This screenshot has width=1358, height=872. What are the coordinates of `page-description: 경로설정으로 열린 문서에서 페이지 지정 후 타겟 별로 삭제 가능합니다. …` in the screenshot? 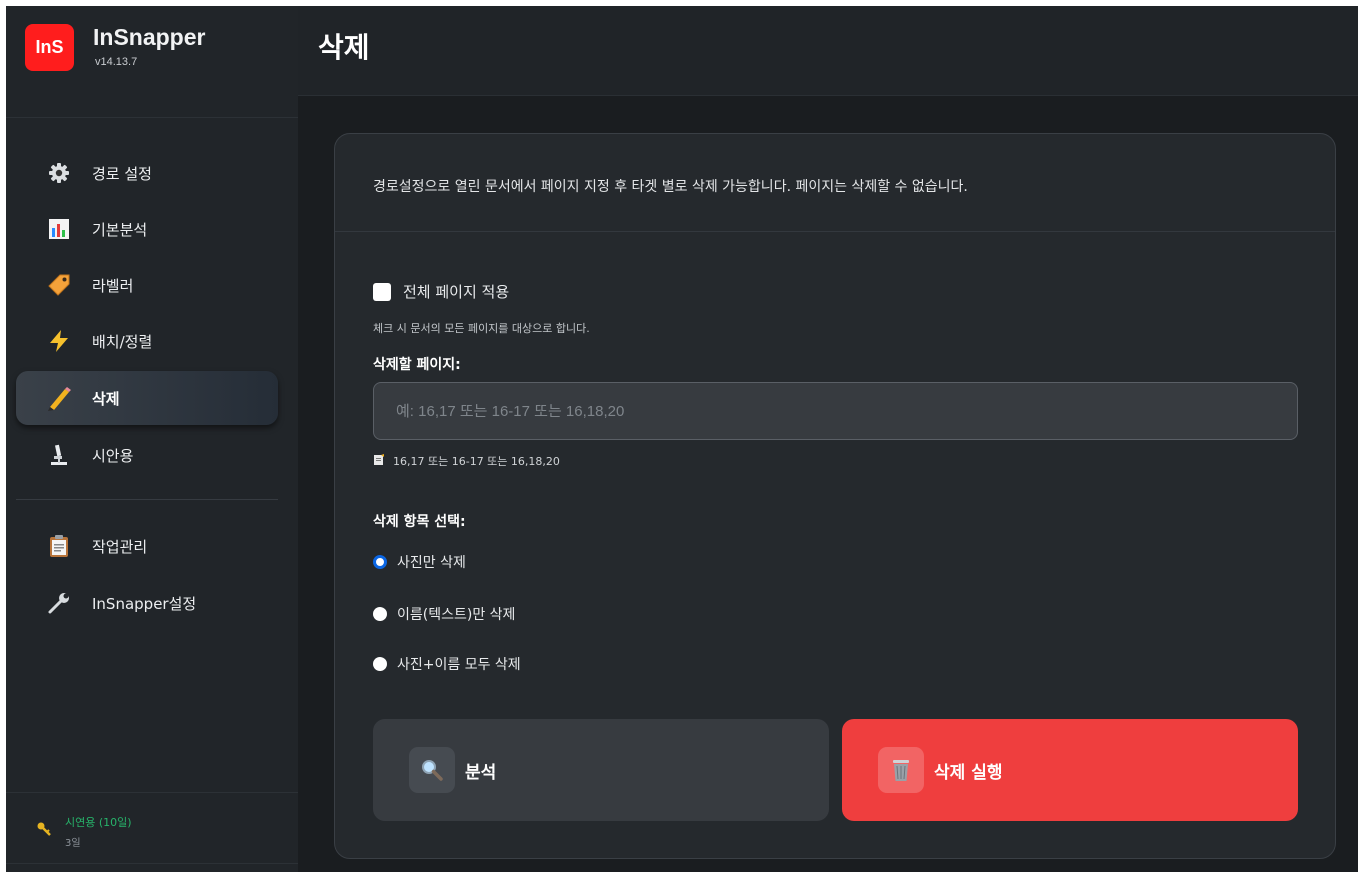 It's located at (670, 187).